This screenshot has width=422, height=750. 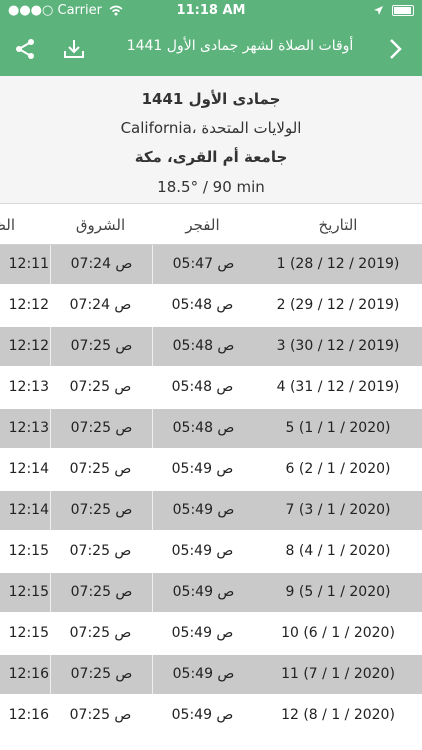 What do you see at coordinates (338, 387) in the screenshot?
I see `row-date-cell: 4 (31 / 12 / 2019)` at bounding box center [338, 387].